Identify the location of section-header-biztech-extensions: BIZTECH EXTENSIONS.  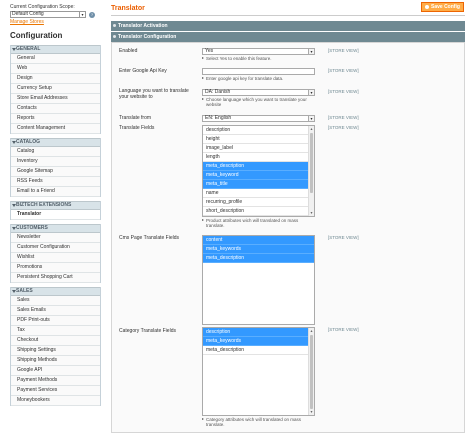
(55, 205).